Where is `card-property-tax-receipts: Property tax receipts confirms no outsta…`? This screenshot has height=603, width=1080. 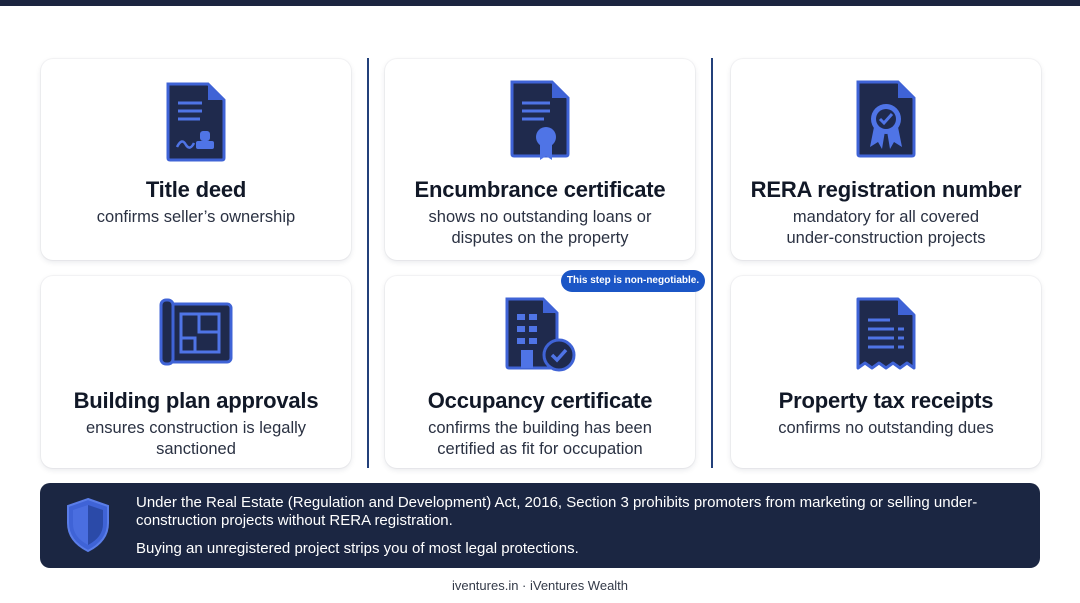 card-property-tax-receipts: Property tax receipts confirms no outsta… is located at coordinates (886, 372).